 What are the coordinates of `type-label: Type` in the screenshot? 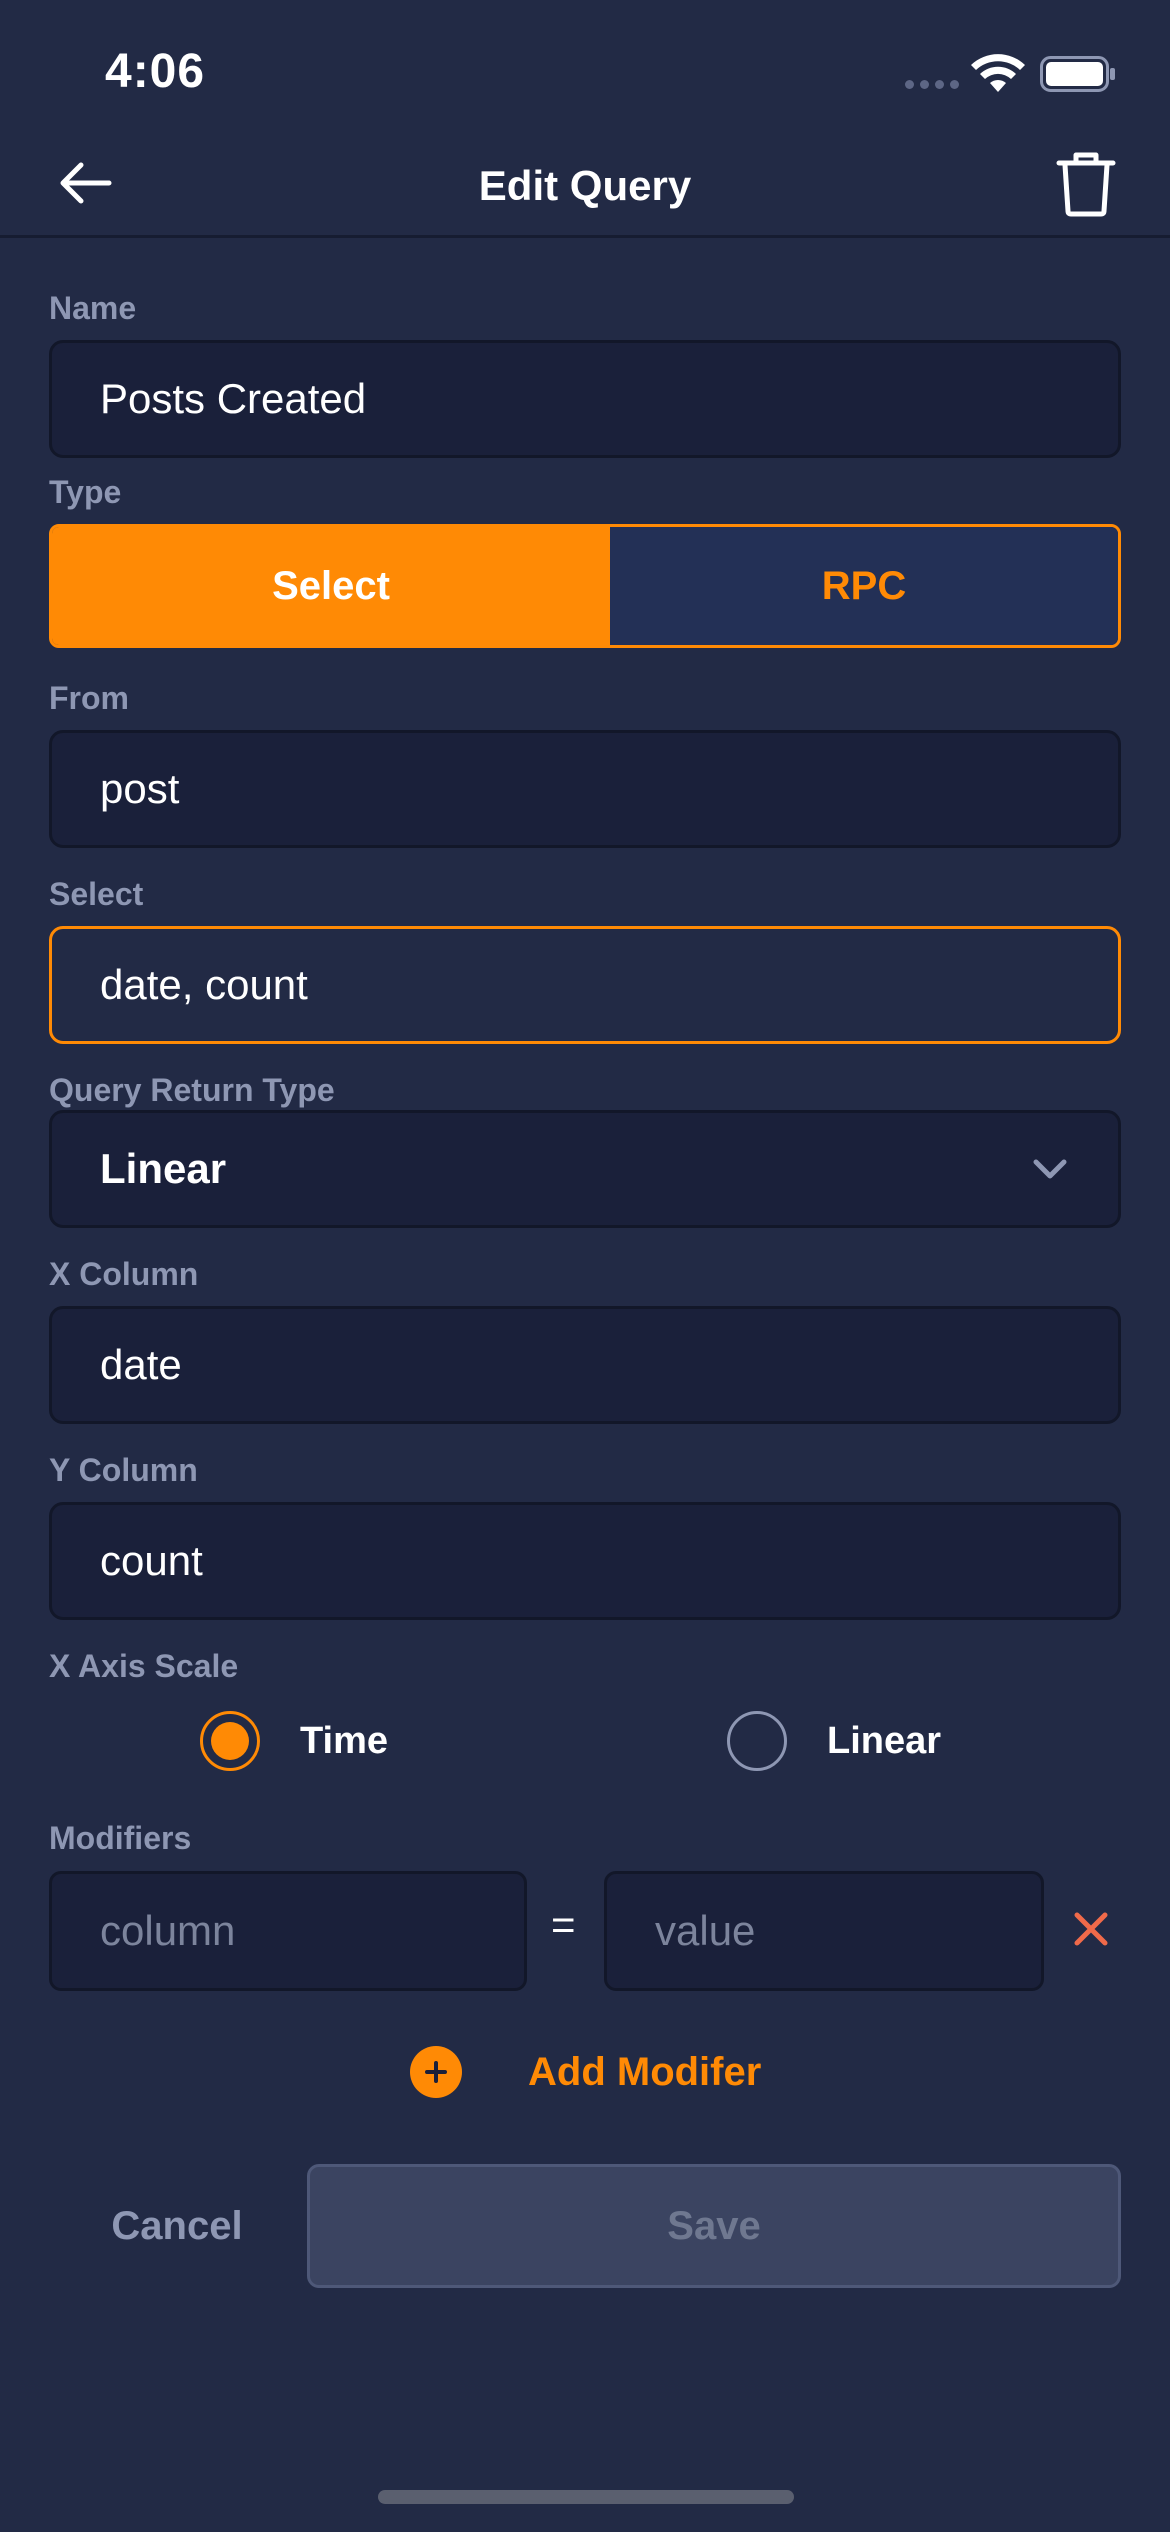 It's located at (85, 492).